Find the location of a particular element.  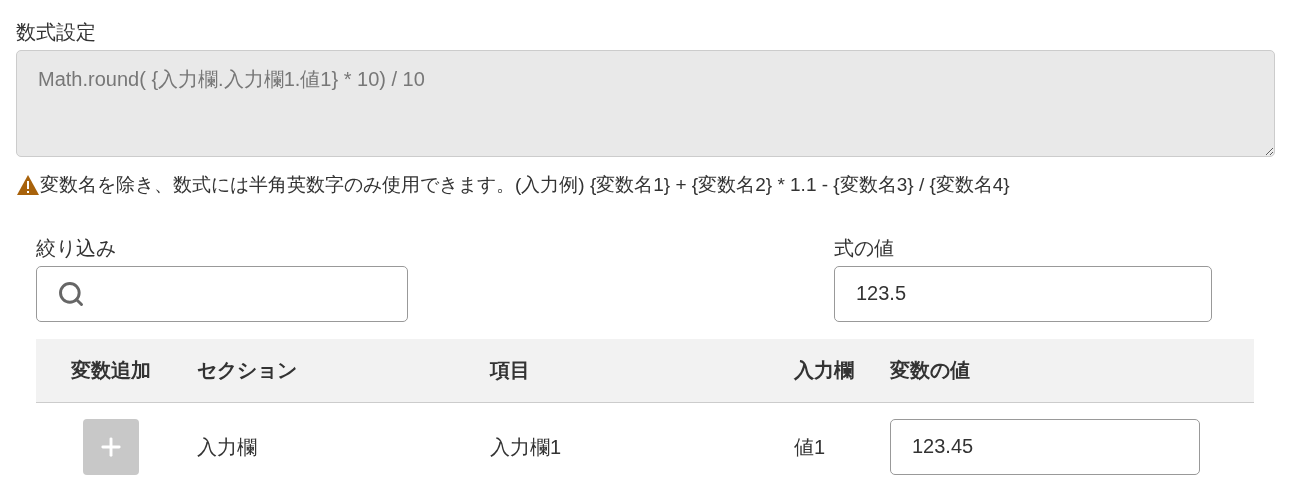

filter-label: 絞り込み is located at coordinates (76, 248).